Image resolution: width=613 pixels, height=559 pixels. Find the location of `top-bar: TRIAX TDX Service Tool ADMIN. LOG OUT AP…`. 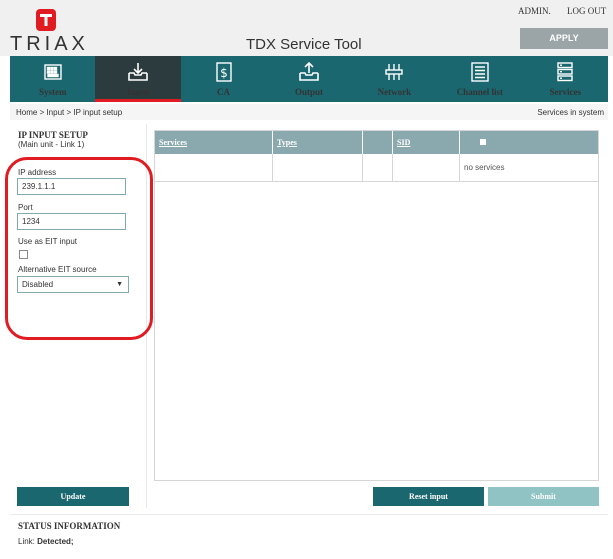

top-bar: TRIAX TDX Service Tool ADMIN. LOG OUT AP… is located at coordinates (306, 28).